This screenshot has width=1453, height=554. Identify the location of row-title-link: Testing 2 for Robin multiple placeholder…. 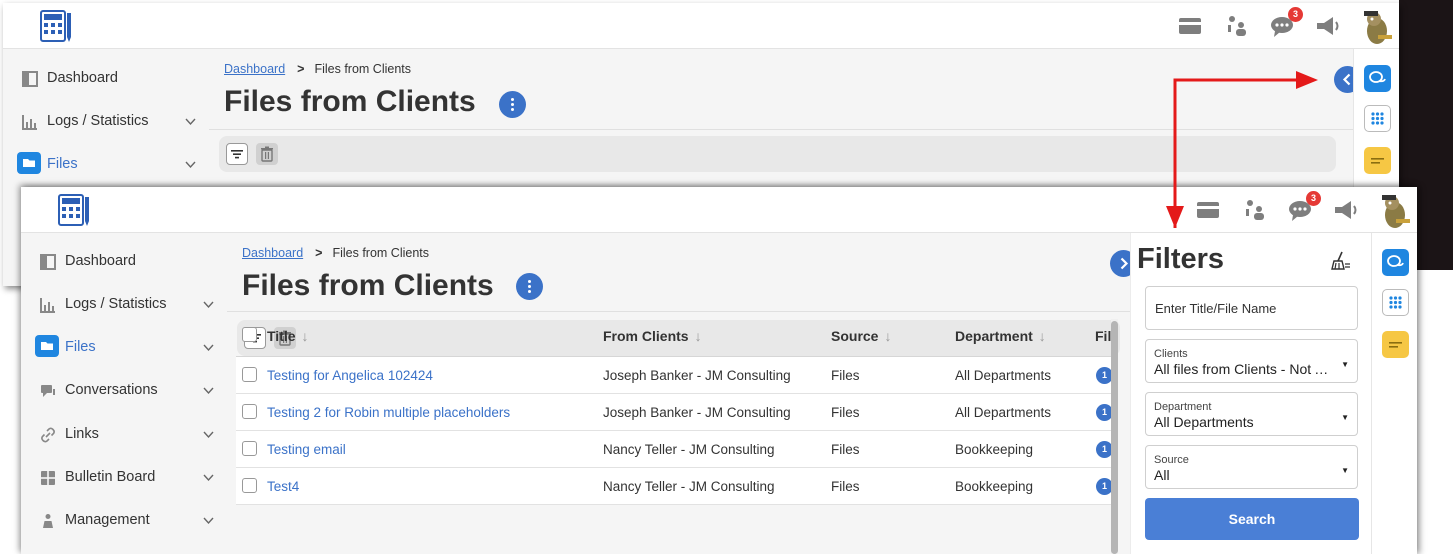
(388, 412).